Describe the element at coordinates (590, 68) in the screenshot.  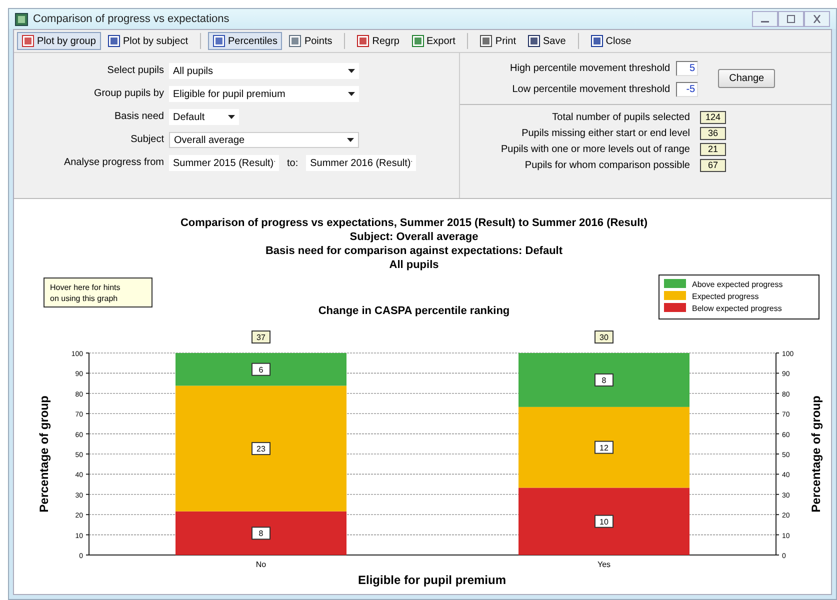
I see `threshold-label: High percentile movement threshold` at that location.